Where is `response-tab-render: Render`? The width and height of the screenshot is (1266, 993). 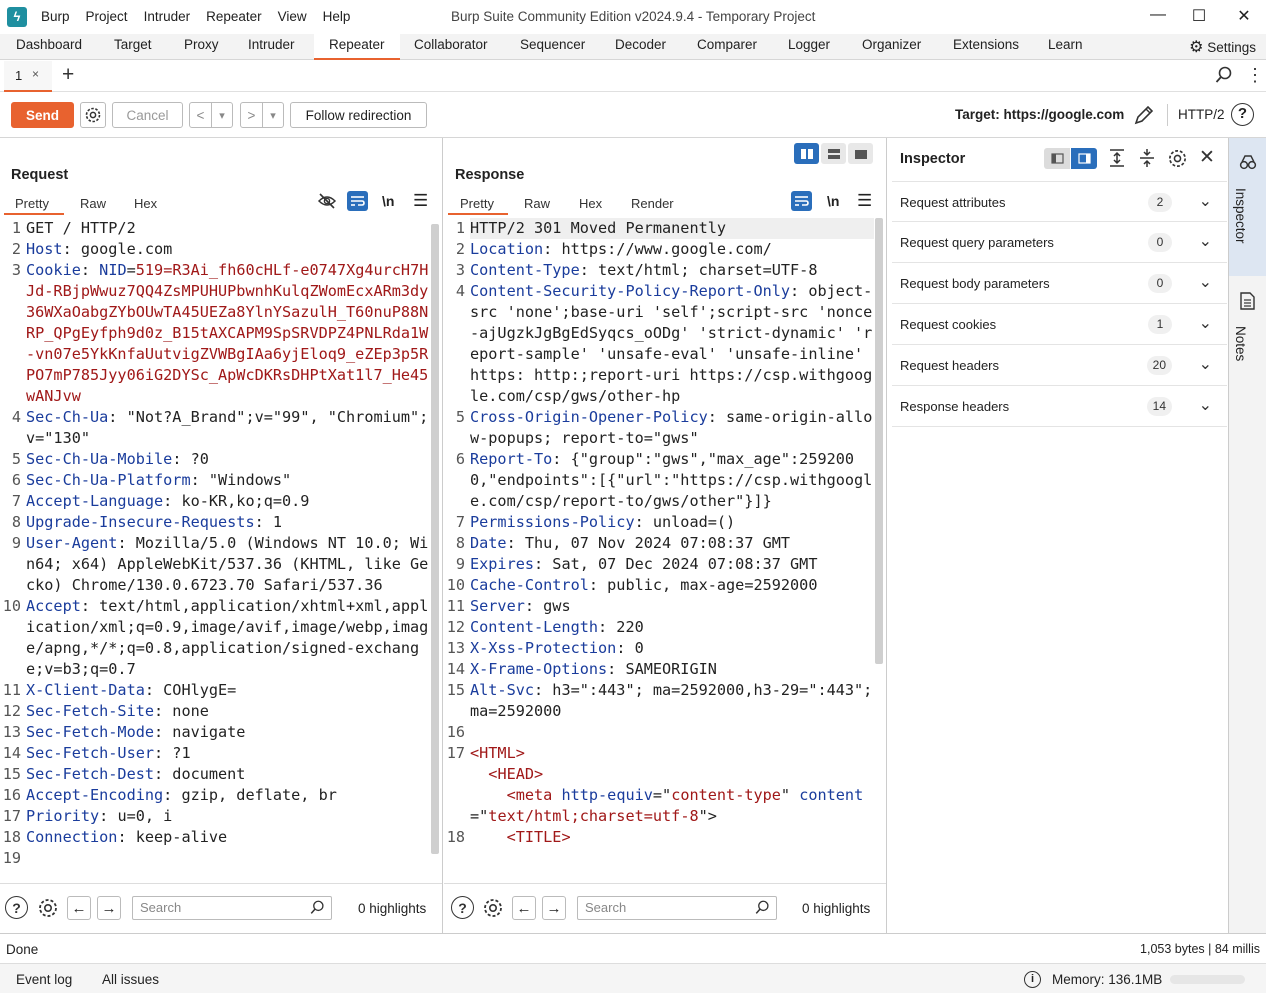 response-tab-render: Render is located at coordinates (652, 203).